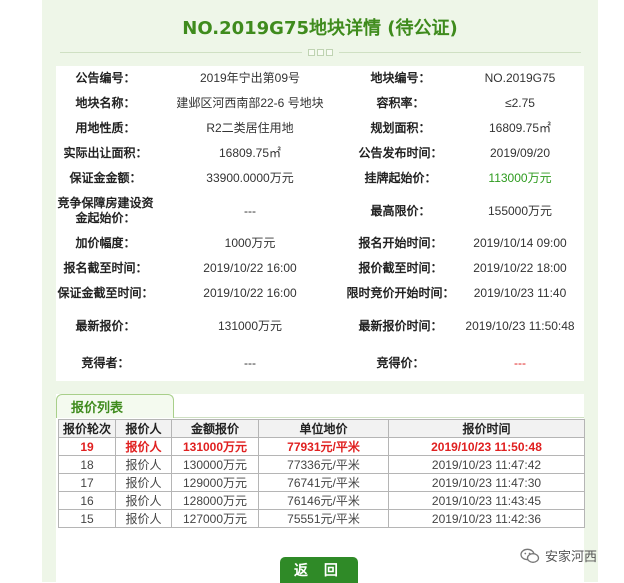 This screenshot has height=583, width=624. I want to click on planned-area-value: 16809.75㎡, so click(520, 128).